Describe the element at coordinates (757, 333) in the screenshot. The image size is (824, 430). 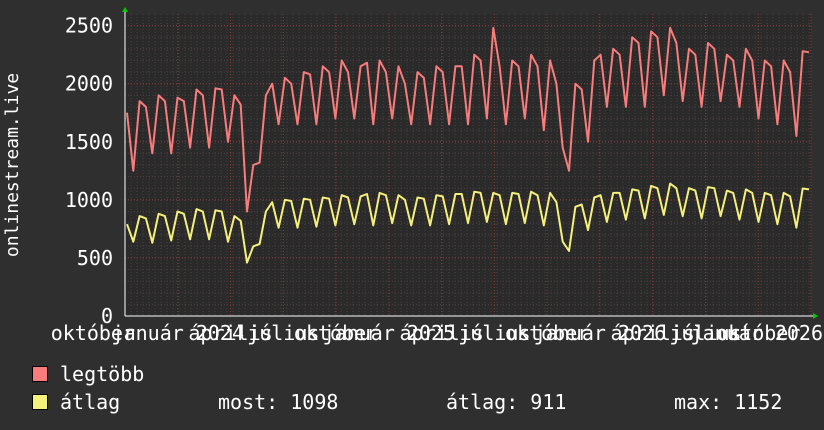
I see `x-tick-label: január 2026` at that location.